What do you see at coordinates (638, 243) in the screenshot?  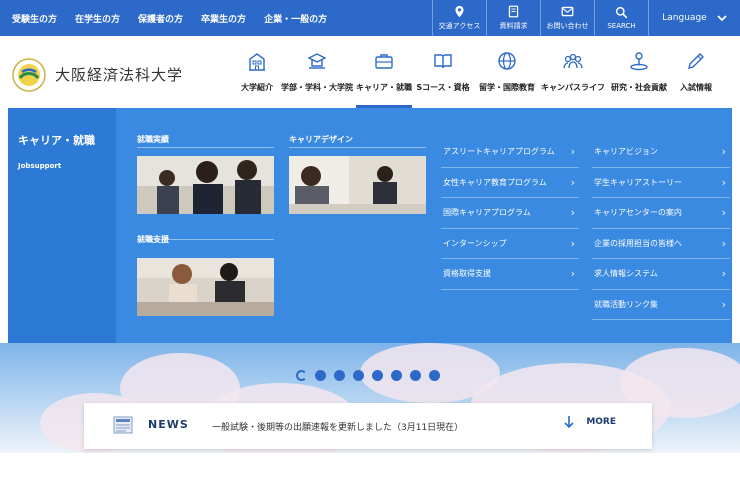 I see `link-label: 企業の採用担当の皆様へ` at bounding box center [638, 243].